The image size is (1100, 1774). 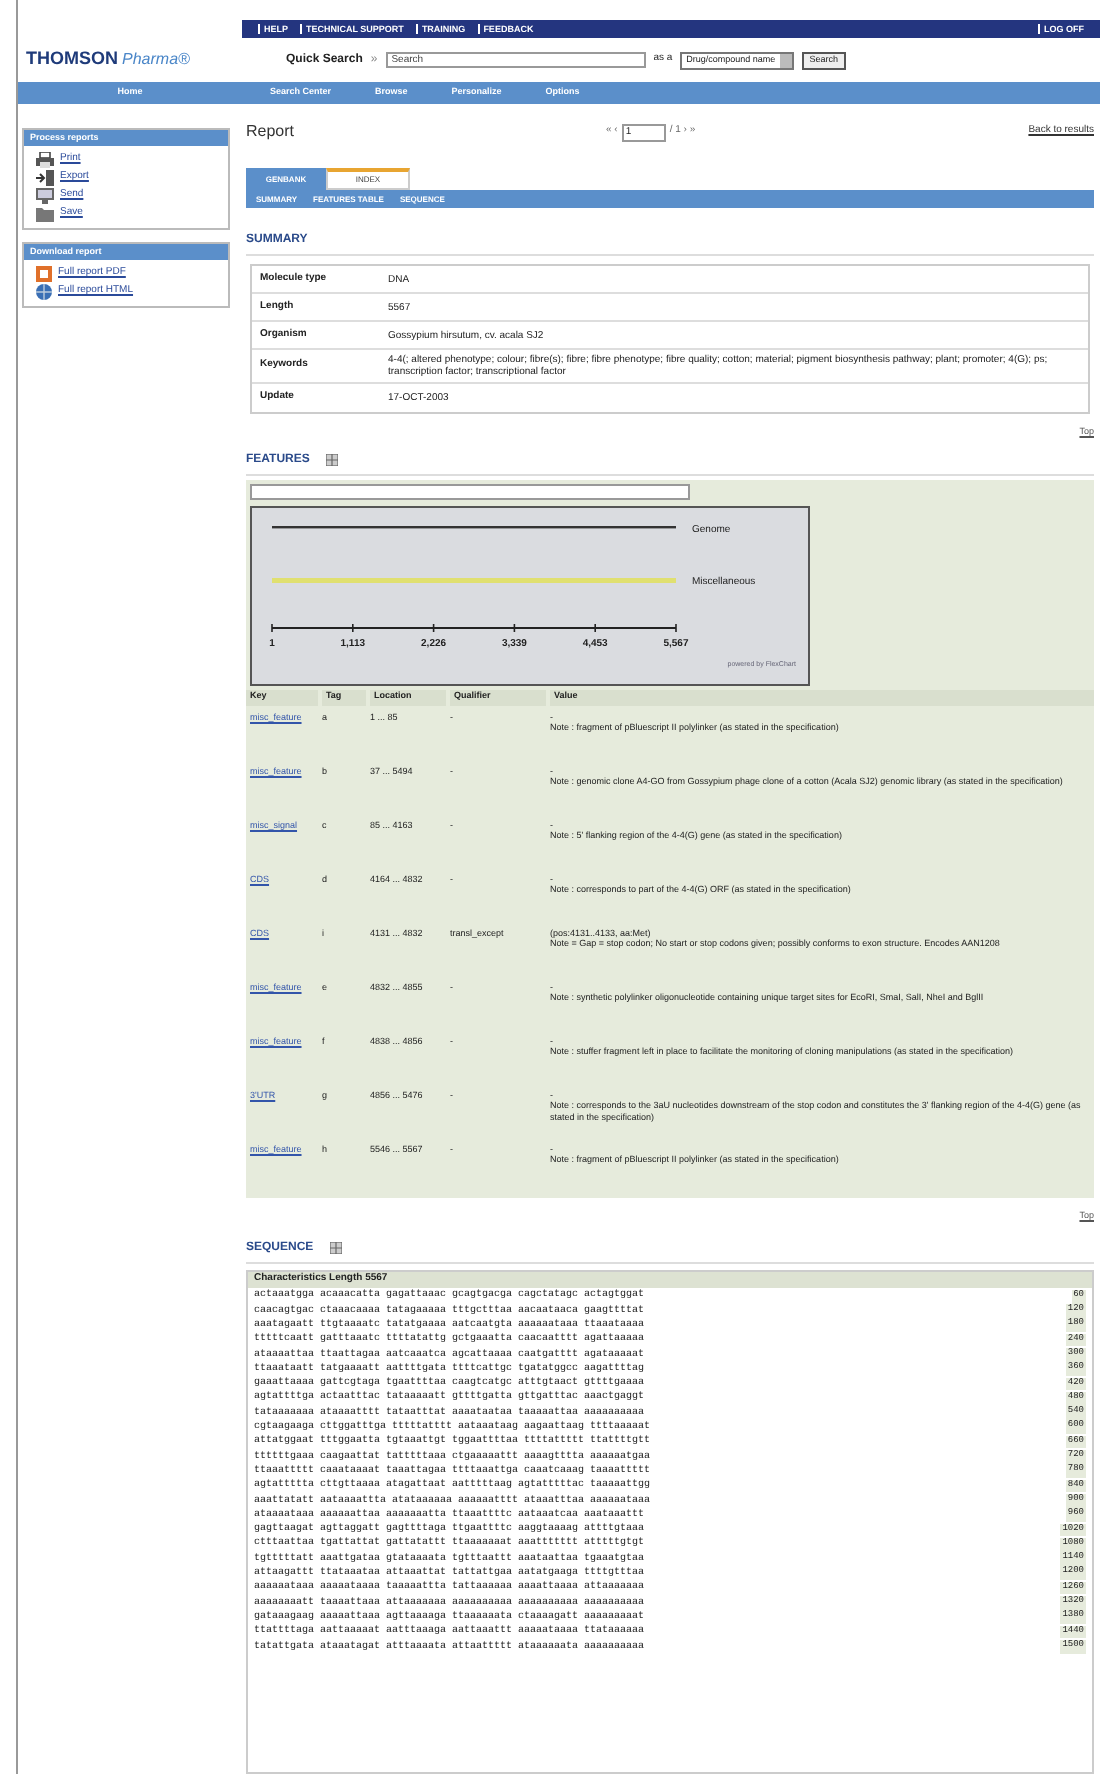 I want to click on export-icon, so click(x=45, y=178).